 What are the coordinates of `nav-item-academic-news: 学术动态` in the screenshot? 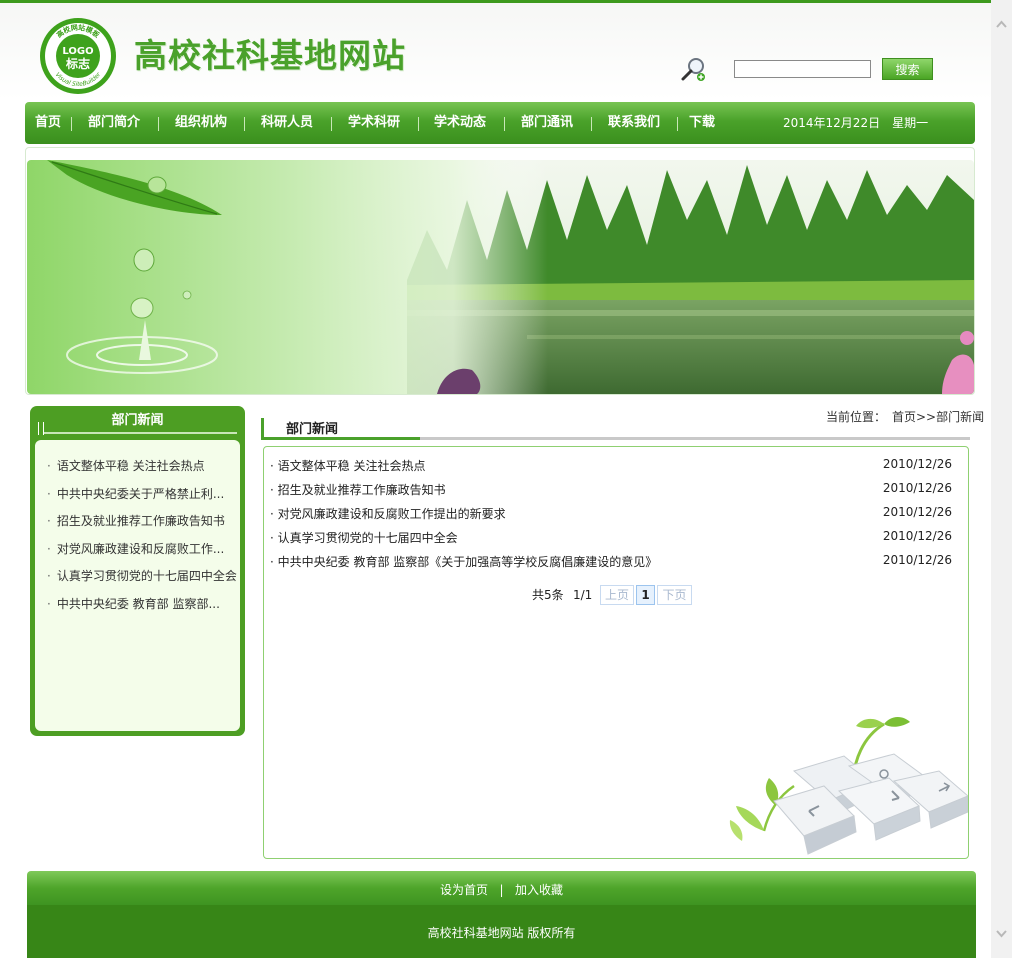 It's located at (460, 123).